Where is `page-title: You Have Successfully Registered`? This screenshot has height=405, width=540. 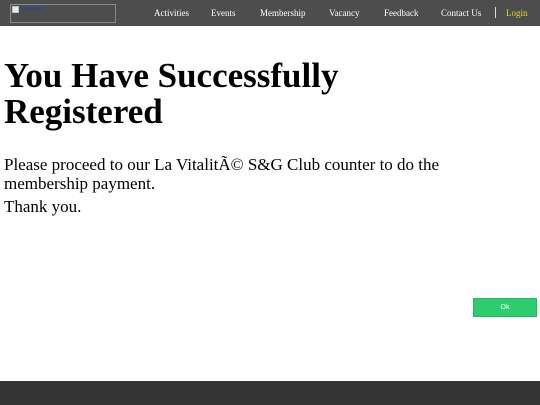 page-title: You Have Successfully Registered is located at coordinates (171, 93).